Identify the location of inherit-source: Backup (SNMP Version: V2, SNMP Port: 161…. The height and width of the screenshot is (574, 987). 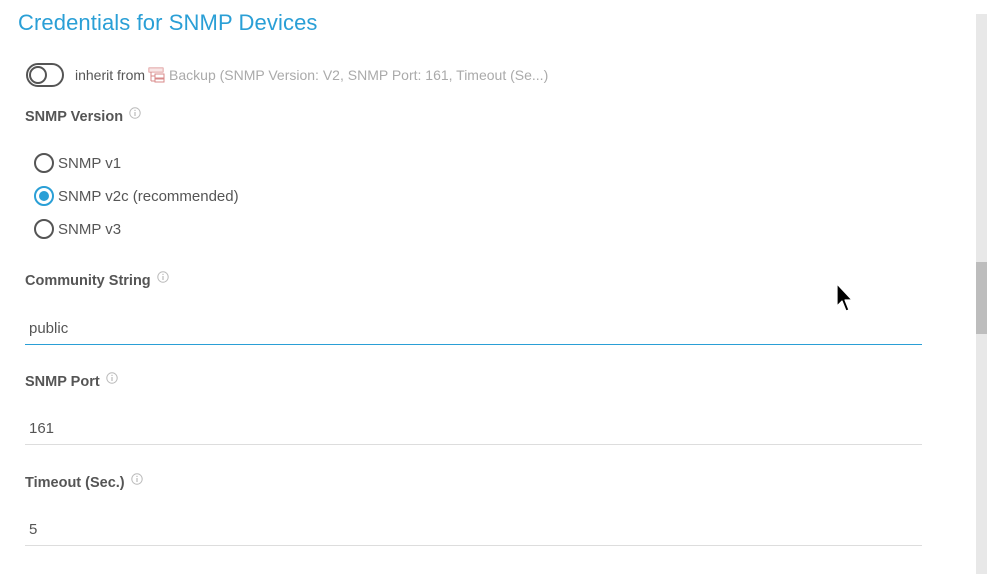
(348, 75).